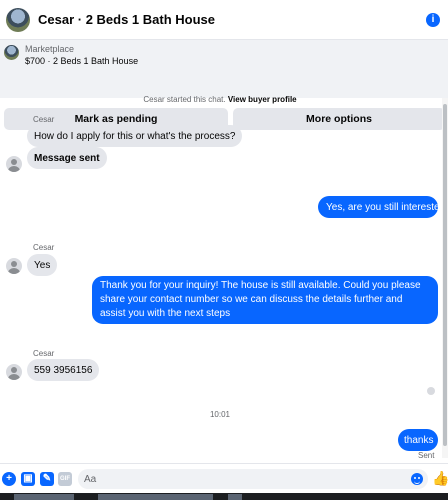 This screenshot has height=500, width=448. I want to click on plus-icon: +, so click(9, 479).